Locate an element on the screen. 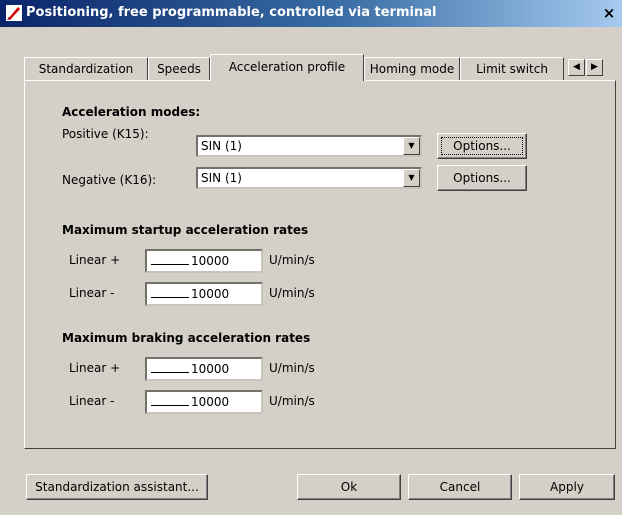  startup-linear-minus-unit: U/min/s is located at coordinates (292, 293).